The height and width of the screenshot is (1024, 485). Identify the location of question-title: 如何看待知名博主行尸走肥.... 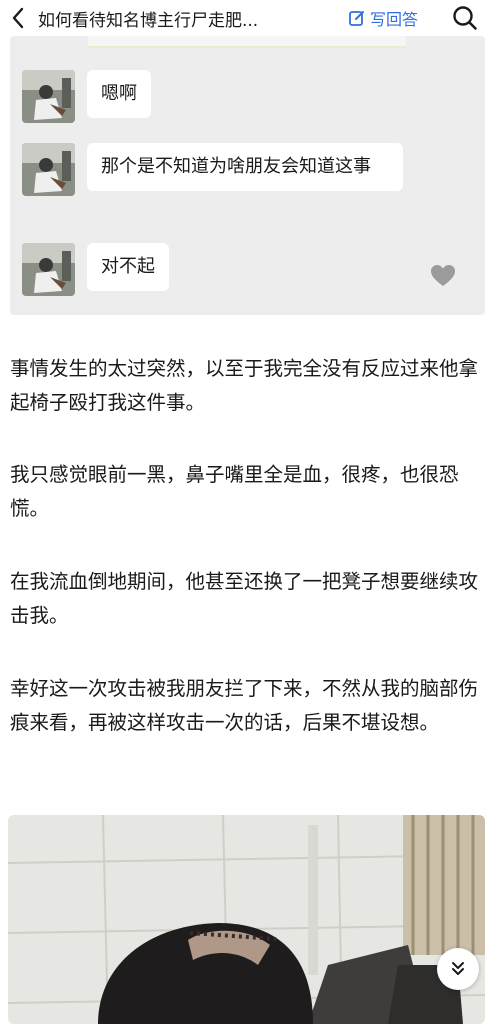
(188, 18).